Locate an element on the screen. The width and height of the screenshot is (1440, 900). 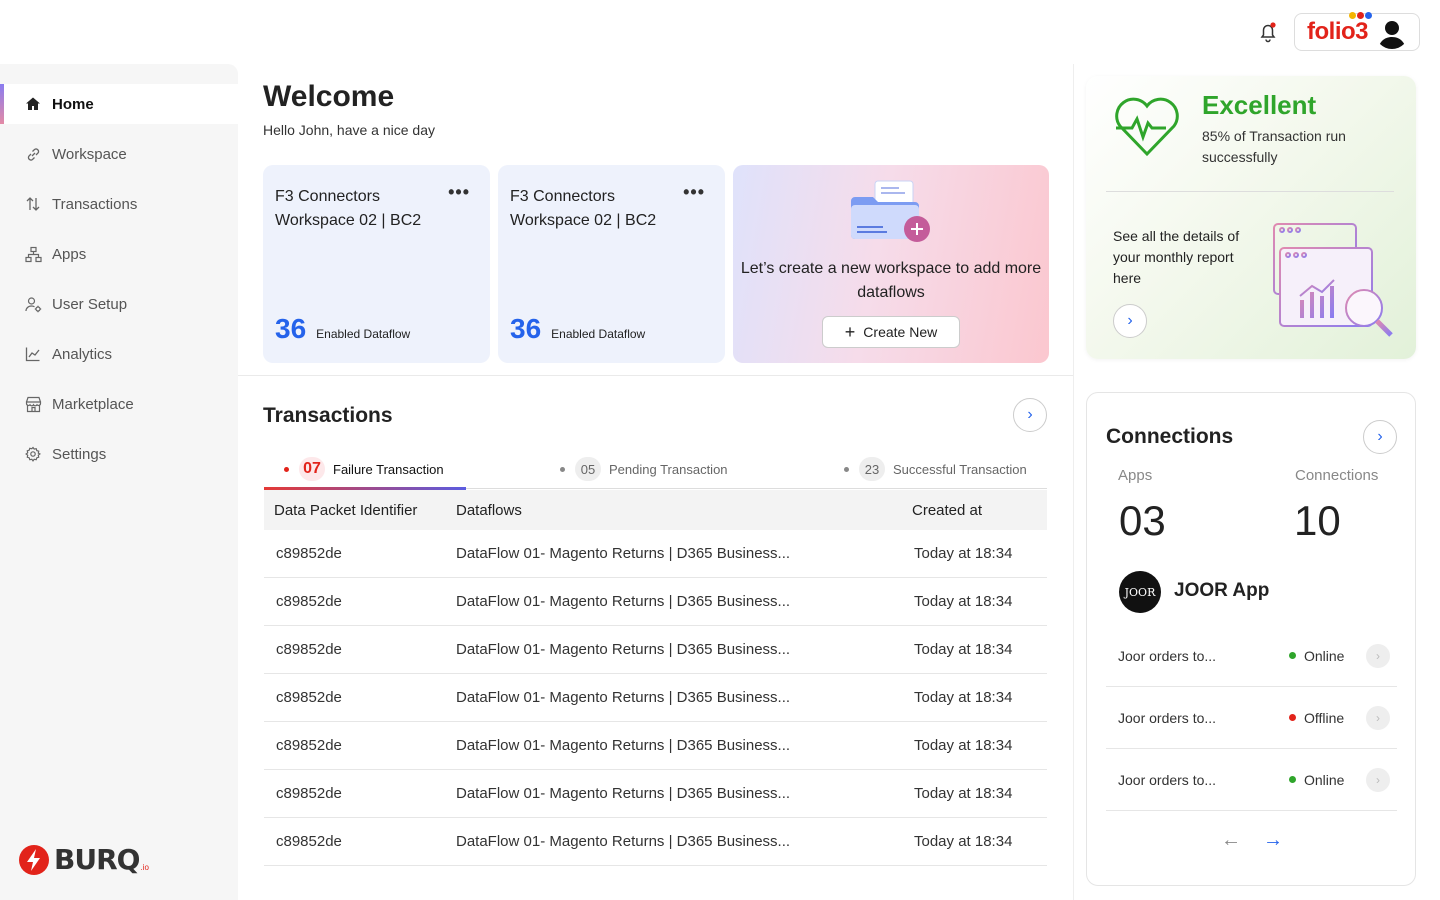
sidebar-item-label: Settings is located at coordinates (79, 454).